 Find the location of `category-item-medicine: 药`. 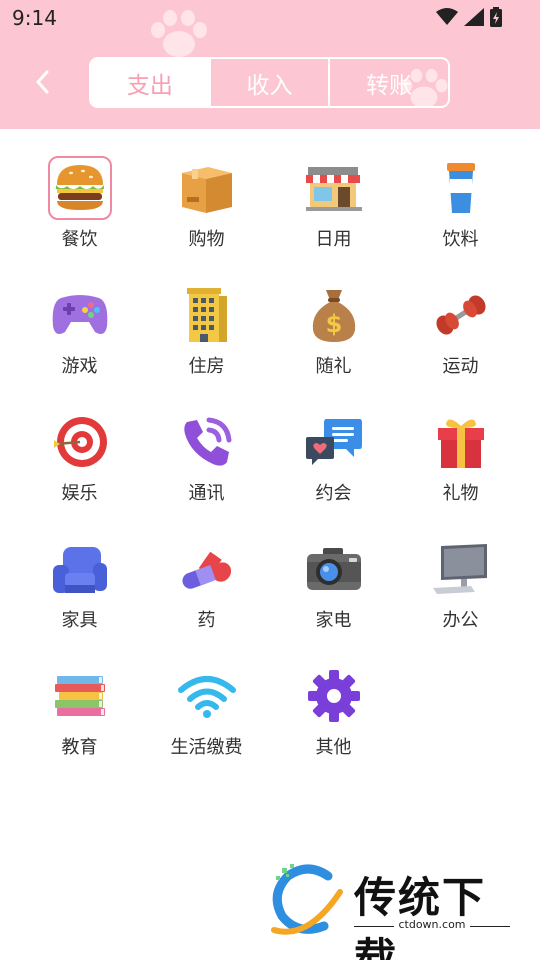

category-item-medicine: 药 is located at coordinates (206, 600).